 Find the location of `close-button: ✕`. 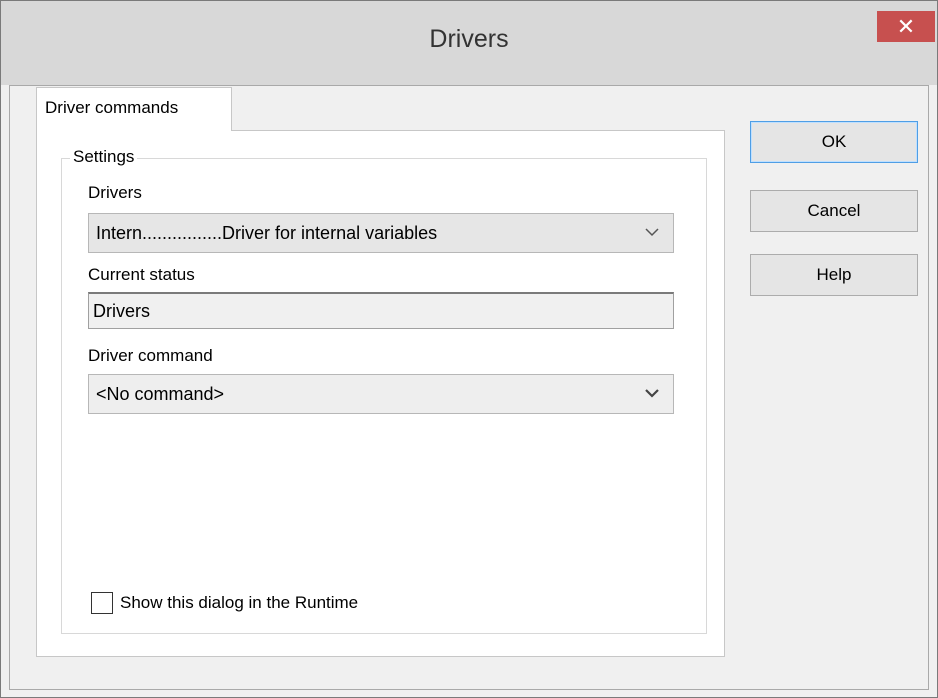

close-button: ✕ is located at coordinates (906, 26).